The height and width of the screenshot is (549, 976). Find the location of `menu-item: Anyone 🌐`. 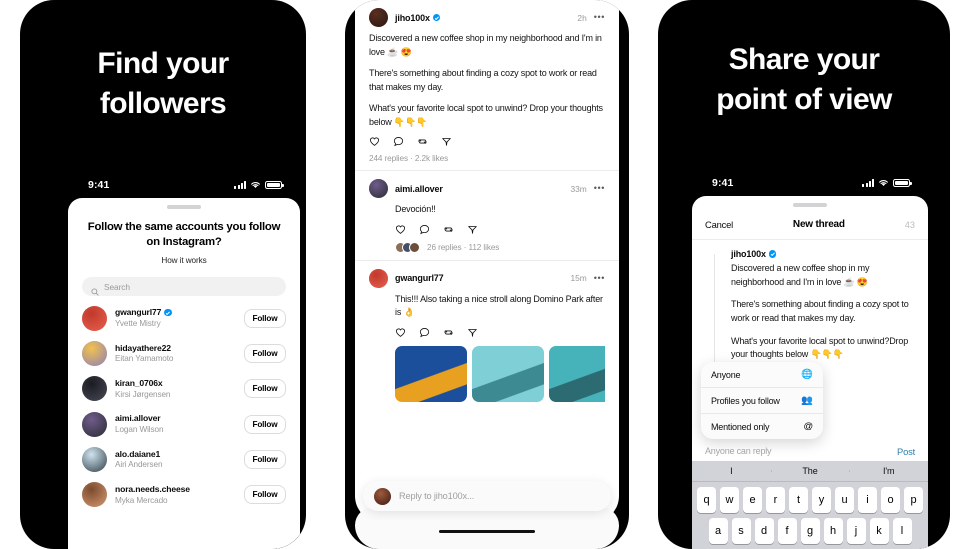

menu-item: Anyone 🌐 is located at coordinates (762, 374).